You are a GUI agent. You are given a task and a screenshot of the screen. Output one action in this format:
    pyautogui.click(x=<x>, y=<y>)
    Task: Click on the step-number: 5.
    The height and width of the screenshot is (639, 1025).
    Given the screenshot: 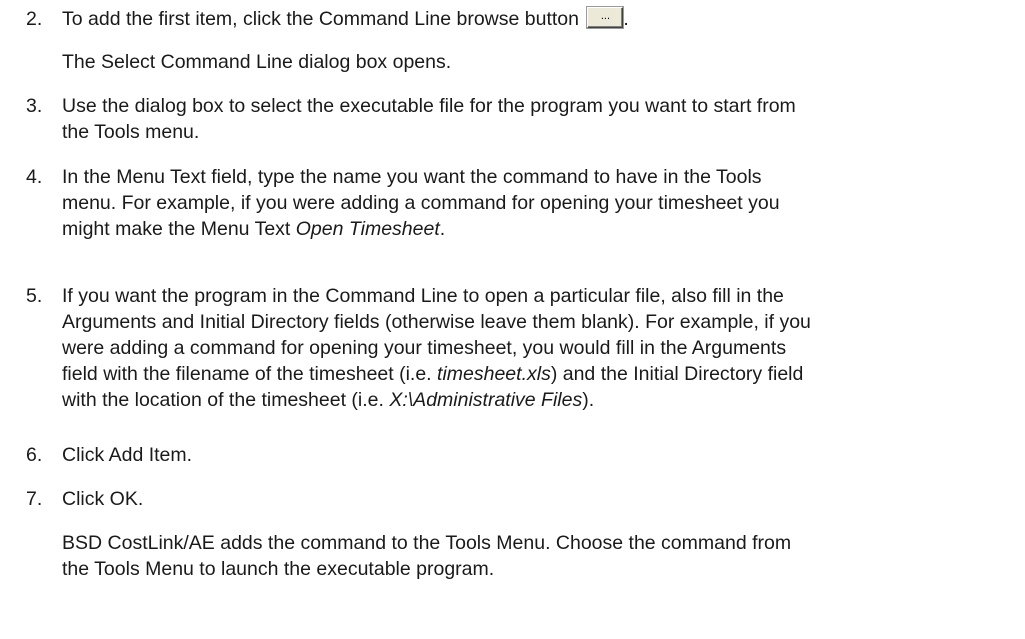 What is the action you would take?
    pyautogui.click(x=34, y=296)
    